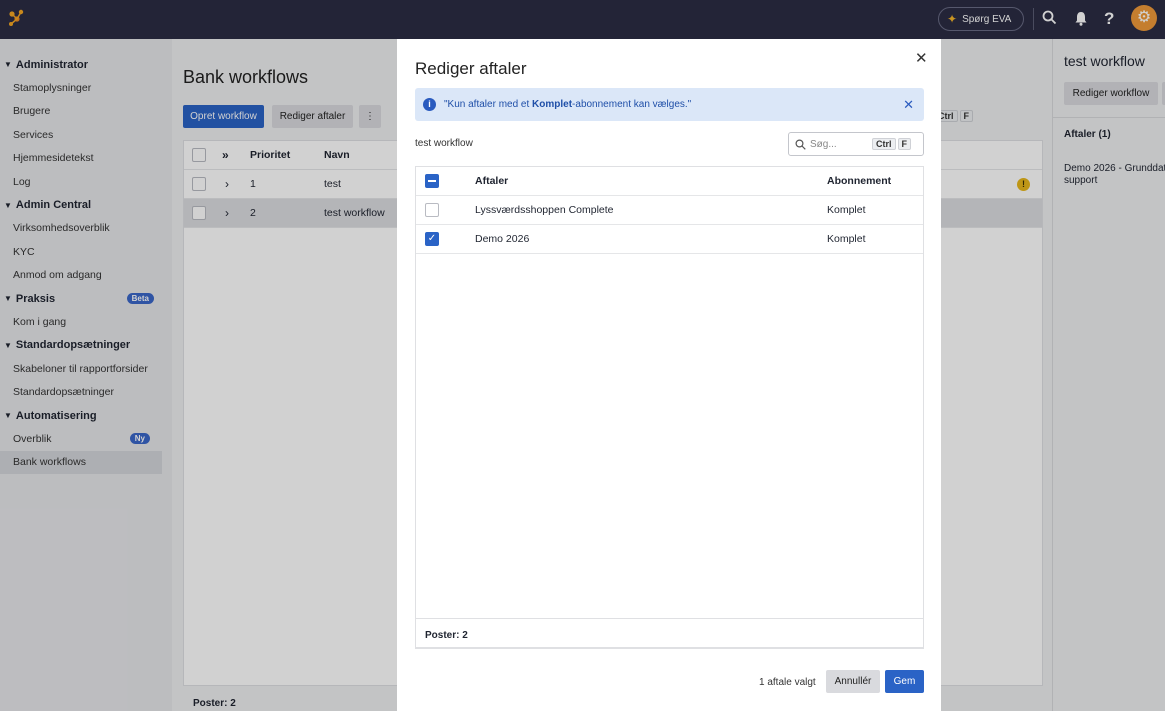 The image size is (1165, 711). I want to click on selected-count: 1 aftale valgt, so click(787, 682).